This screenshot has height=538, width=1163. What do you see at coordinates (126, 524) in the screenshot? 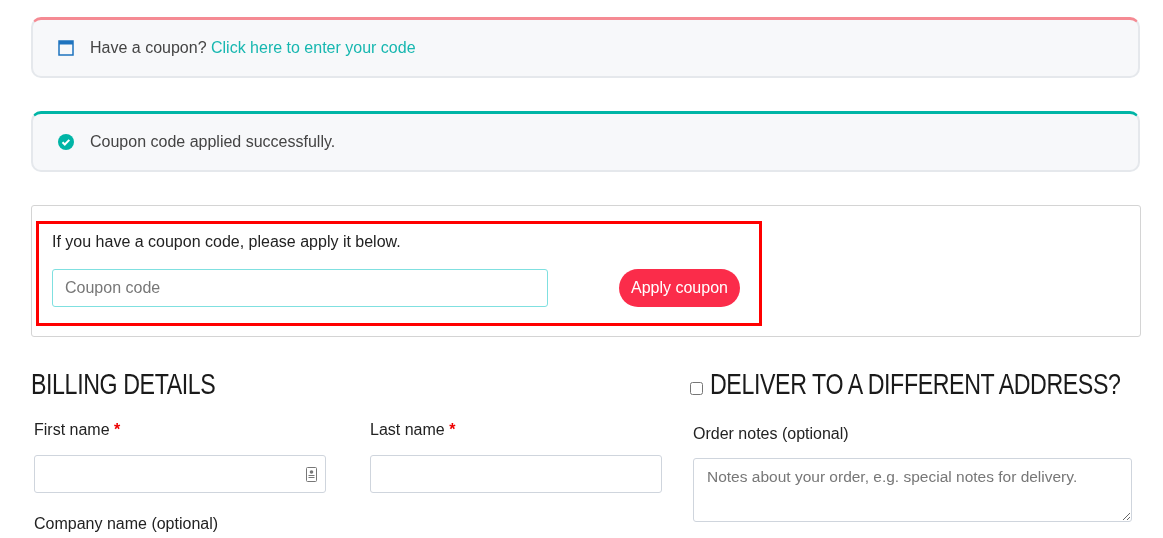
I see `field-label: Company name (optional)` at bounding box center [126, 524].